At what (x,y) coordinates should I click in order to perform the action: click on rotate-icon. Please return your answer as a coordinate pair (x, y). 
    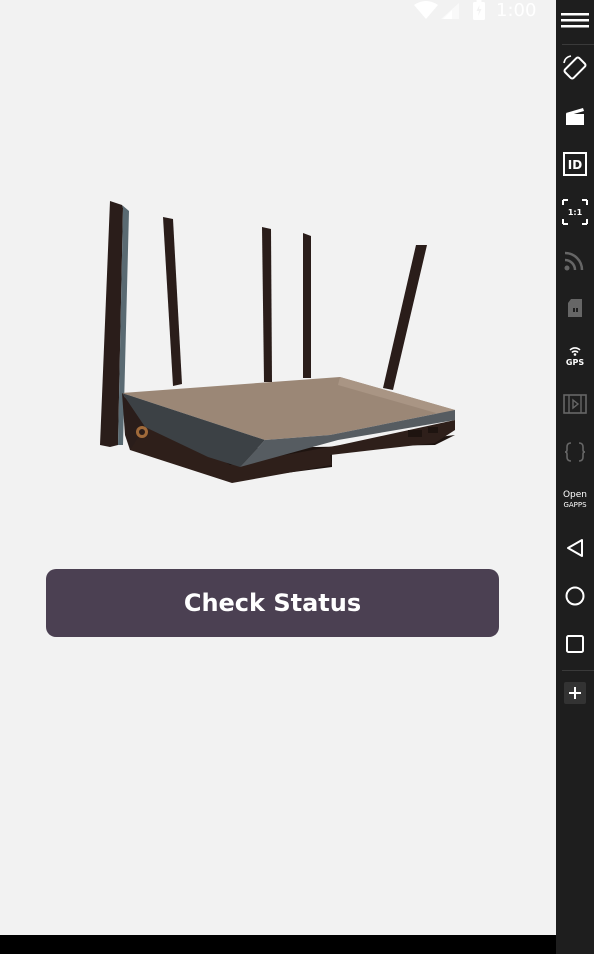
    Looking at the image, I should click on (575, 68).